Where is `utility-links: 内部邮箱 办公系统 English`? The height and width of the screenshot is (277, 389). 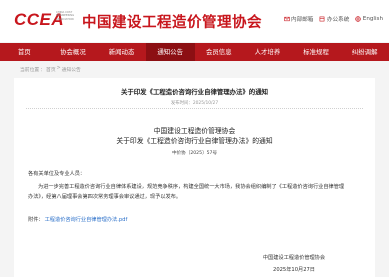 utility-links: 内部邮箱 办公系统 English is located at coordinates (333, 19).